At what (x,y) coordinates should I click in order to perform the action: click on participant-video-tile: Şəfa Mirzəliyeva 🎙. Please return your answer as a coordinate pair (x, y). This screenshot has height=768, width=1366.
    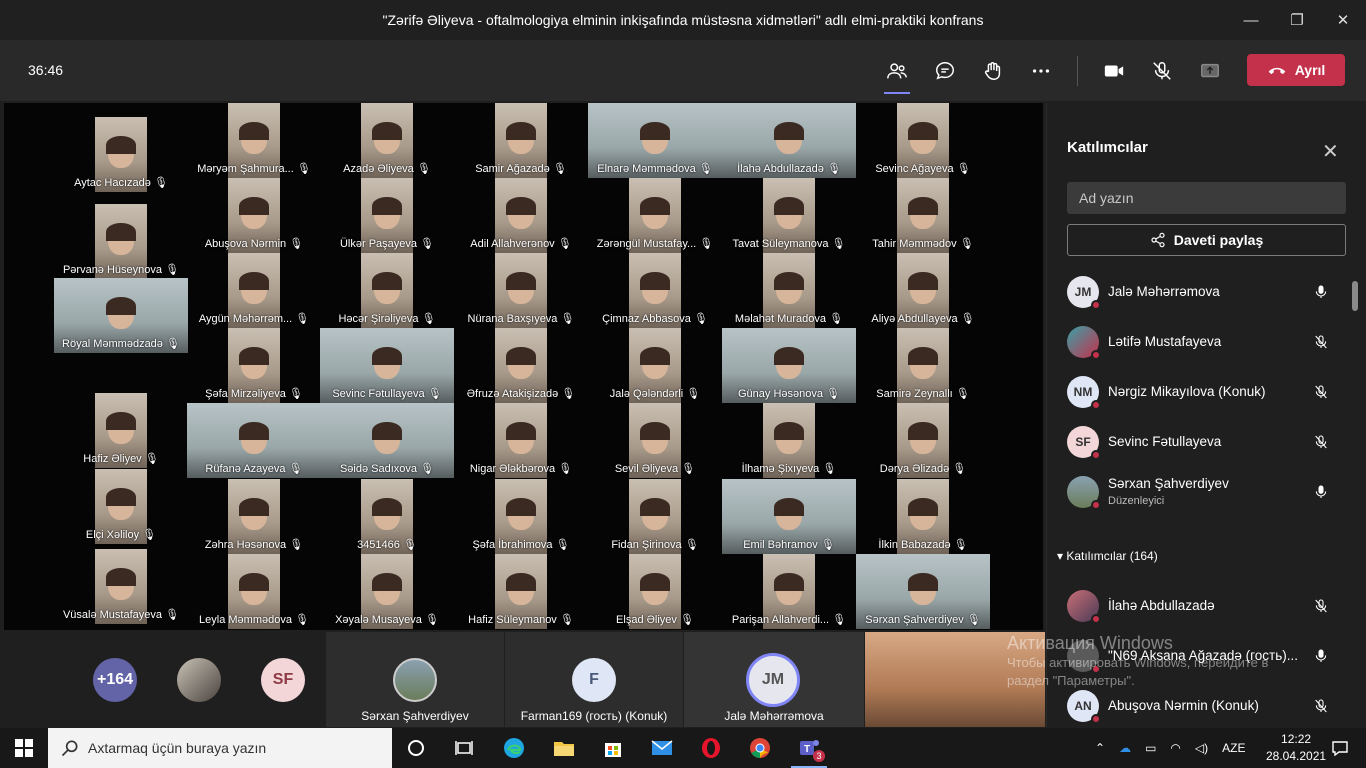
    Looking at the image, I should click on (254, 365).